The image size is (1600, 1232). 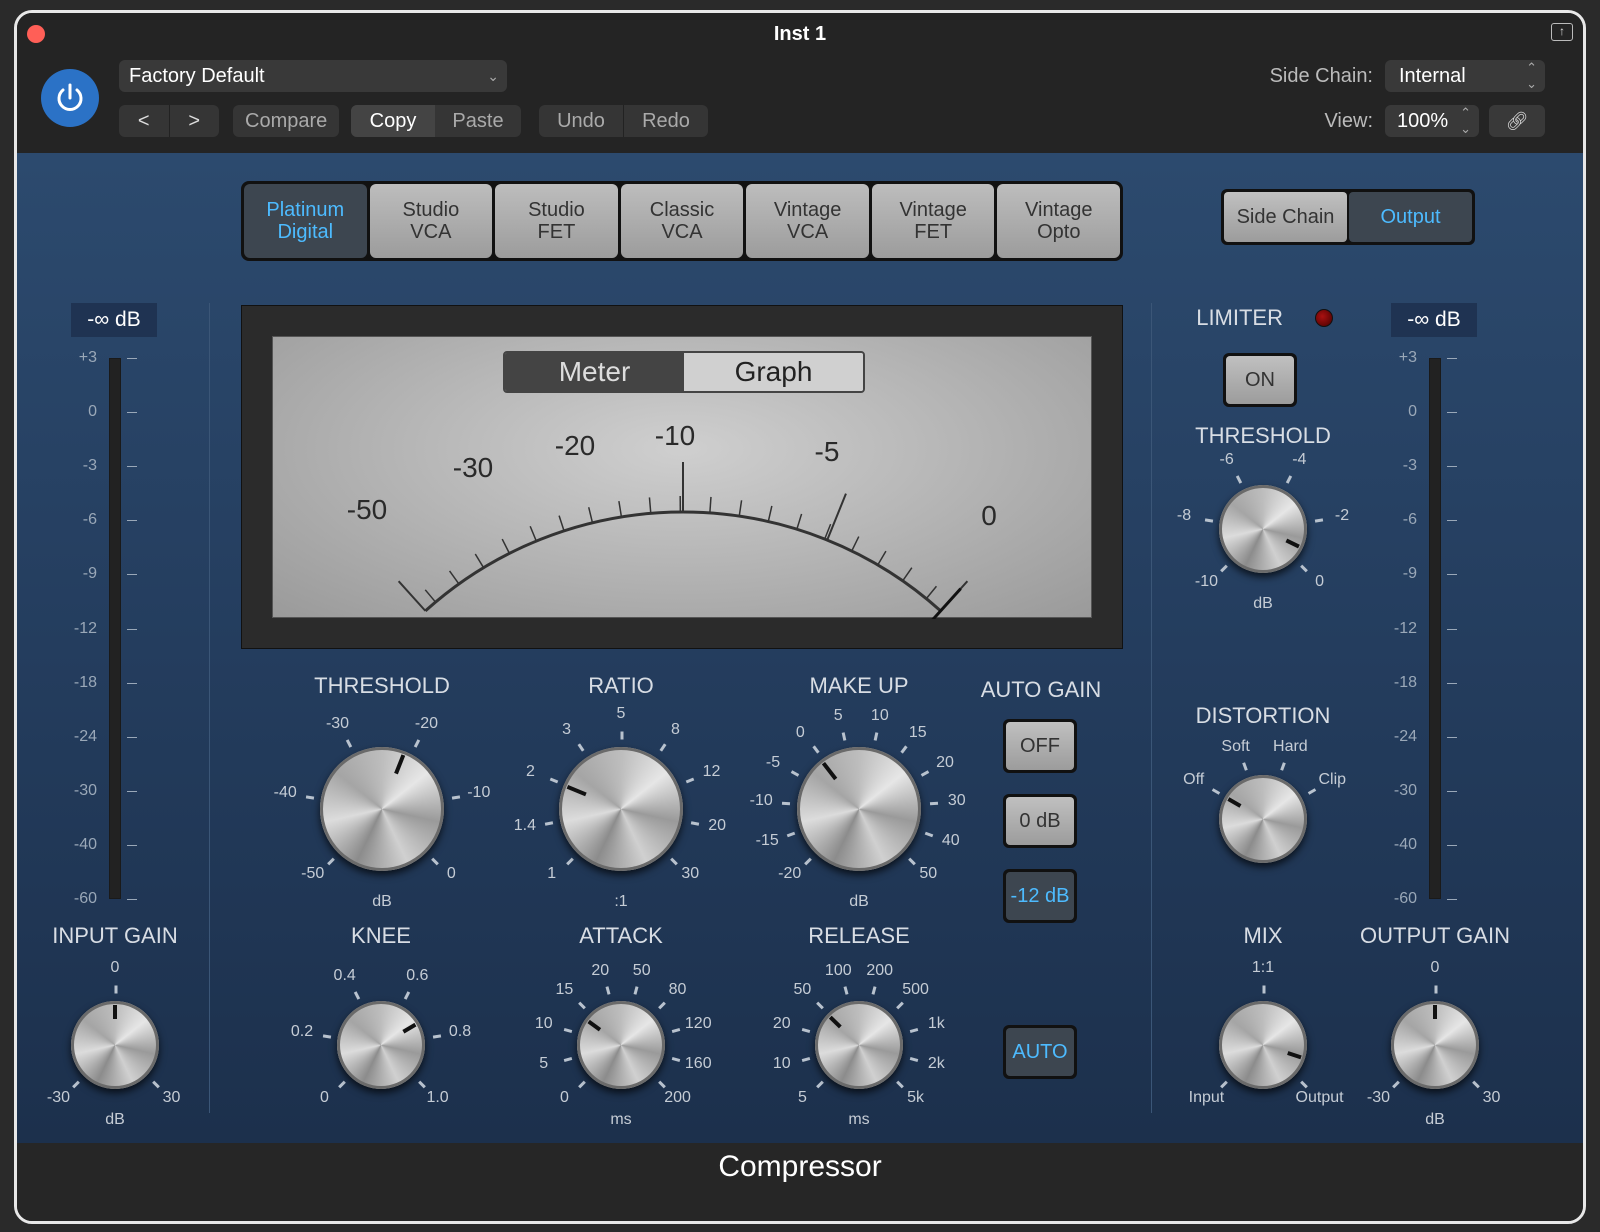 I want to click on auto-gain-option-2: -12 dB, so click(x=1040, y=896).